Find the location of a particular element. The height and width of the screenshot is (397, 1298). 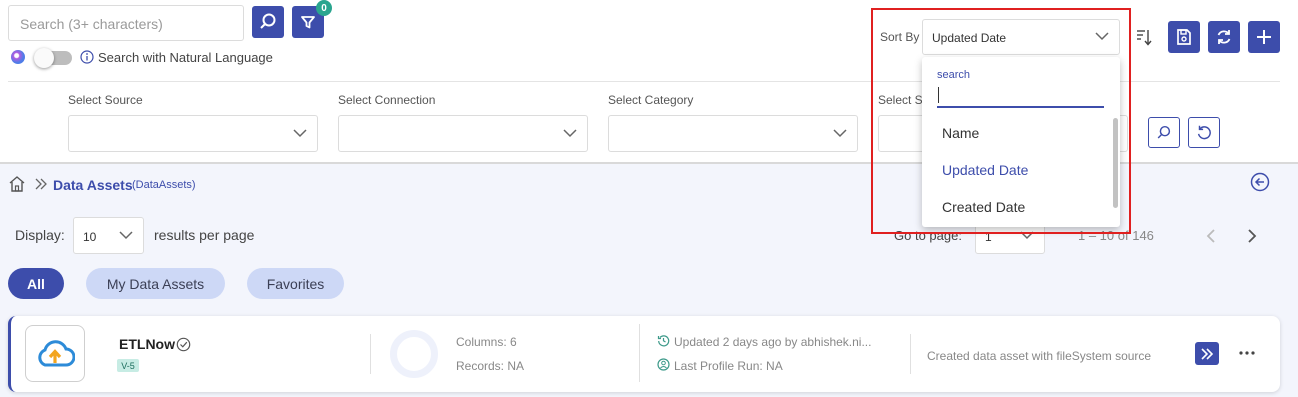

more-options-icon is located at coordinates (1247, 353).